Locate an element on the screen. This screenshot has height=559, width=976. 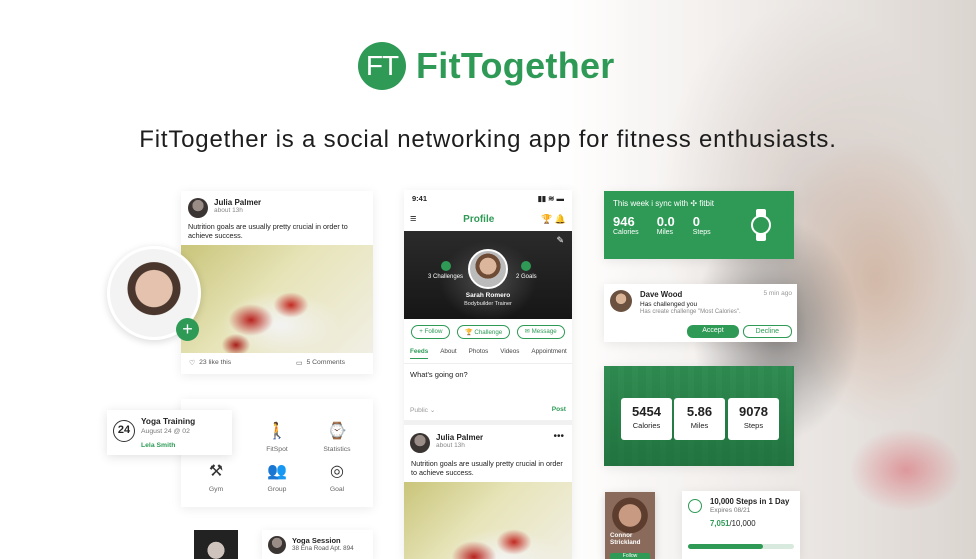
plus-icon: + is located at coordinates (187, 329).